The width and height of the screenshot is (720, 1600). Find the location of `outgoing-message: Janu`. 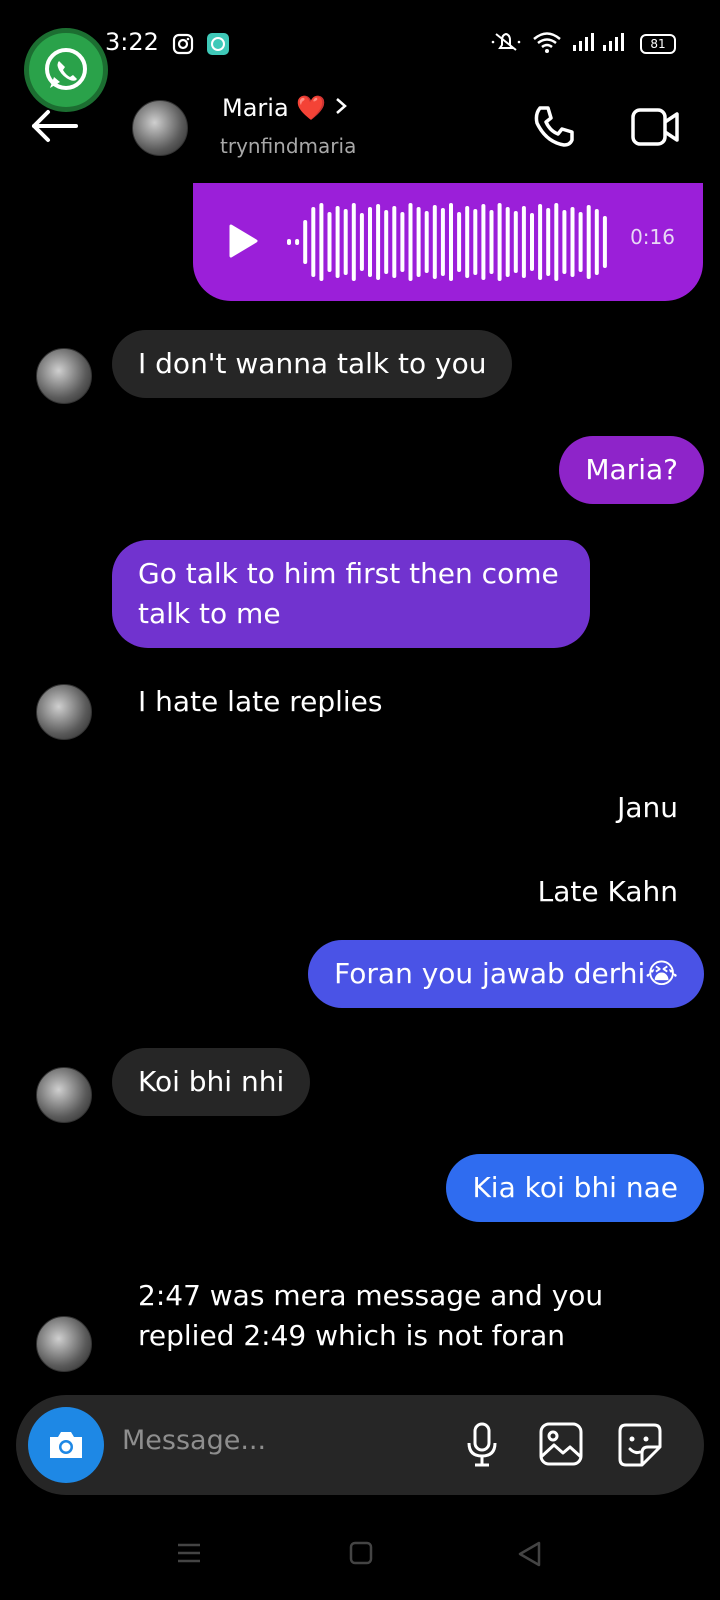

outgoing-message: Janu is located at coordinates (647, 808).